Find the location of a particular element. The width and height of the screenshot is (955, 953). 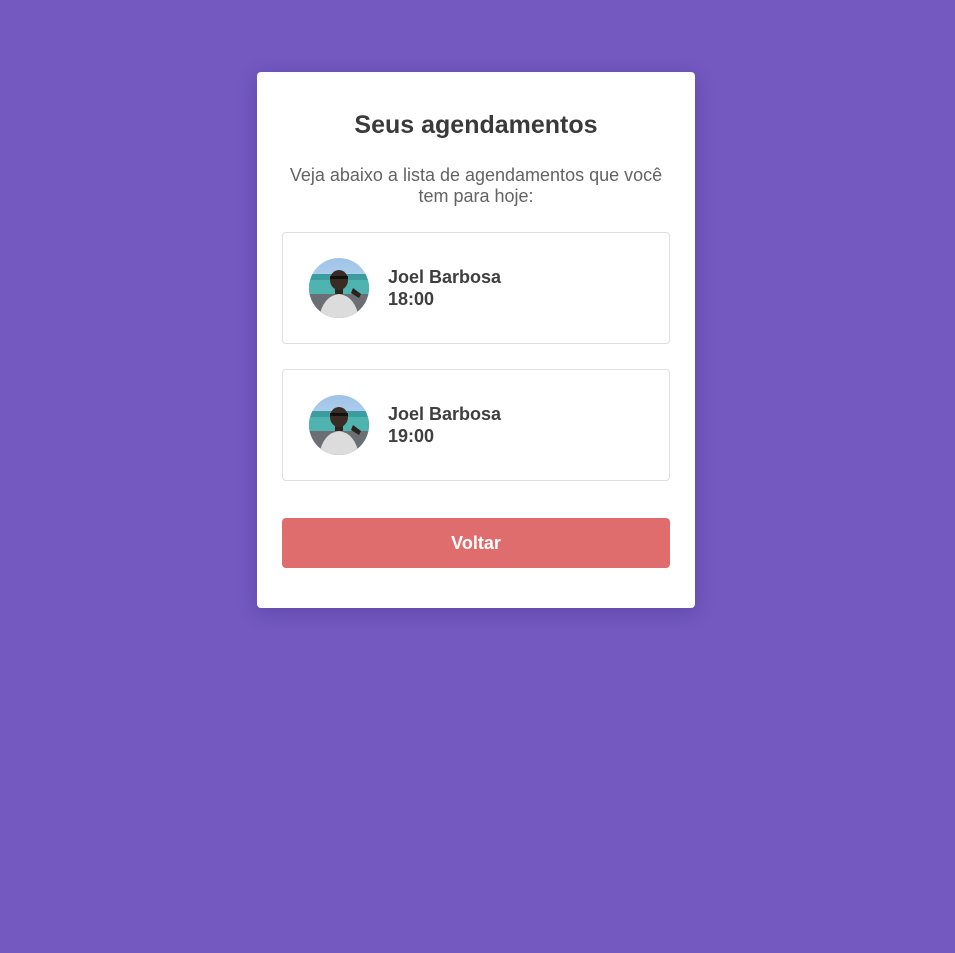

back-button: Voltar is located at coordinates (476, 543).